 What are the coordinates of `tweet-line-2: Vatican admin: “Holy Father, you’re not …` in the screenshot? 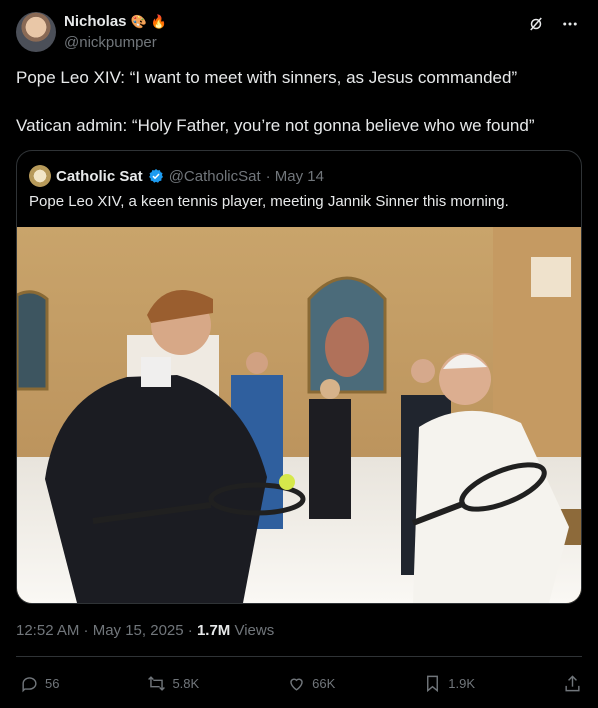 It's located at (275, 125).